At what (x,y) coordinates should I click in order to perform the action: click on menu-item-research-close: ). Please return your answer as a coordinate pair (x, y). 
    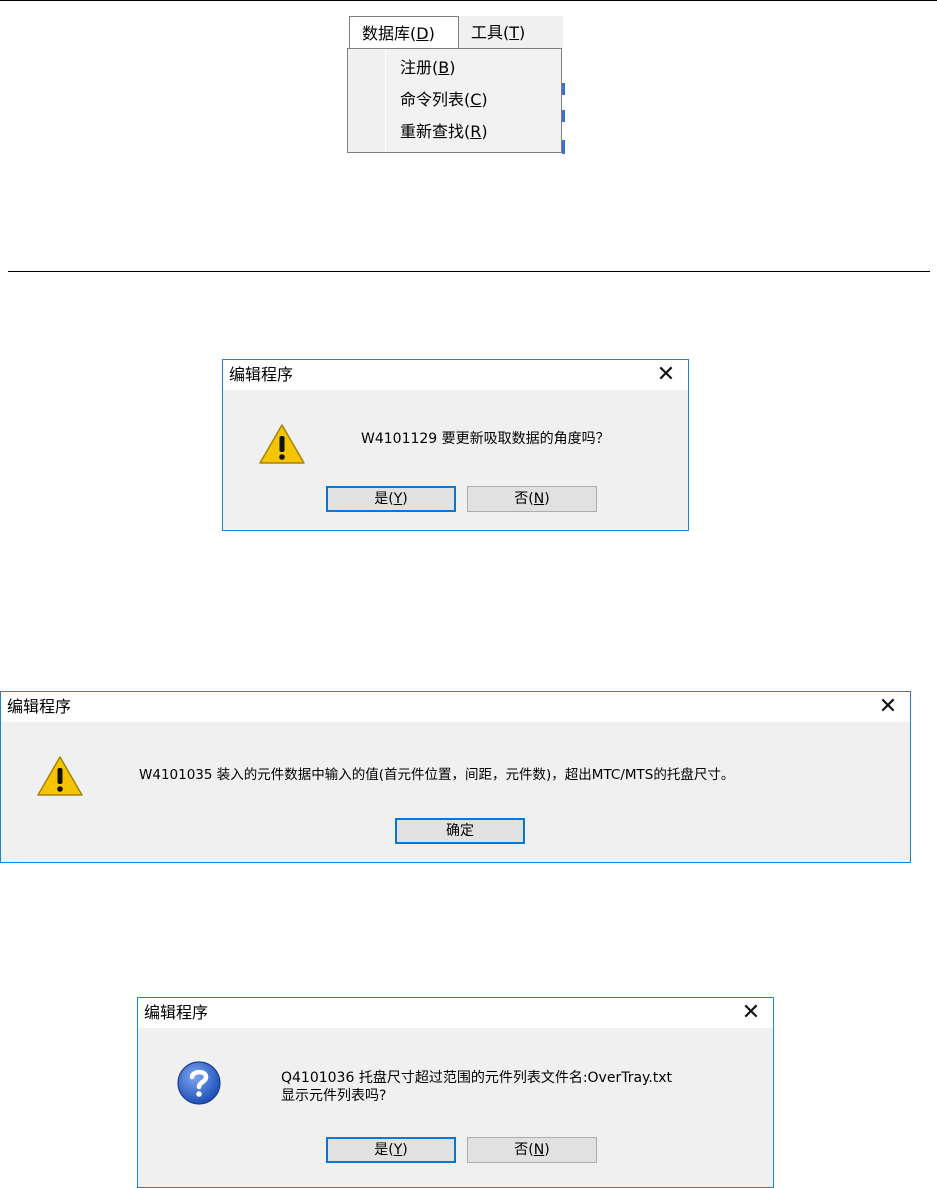
    Looking at the image, I should click on (484, 131).